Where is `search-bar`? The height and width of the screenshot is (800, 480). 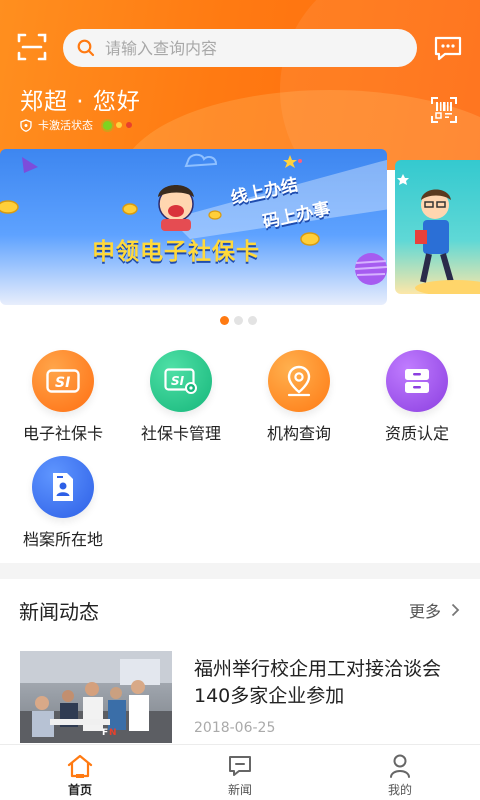
search-bar is located at coordinates (240, 48).